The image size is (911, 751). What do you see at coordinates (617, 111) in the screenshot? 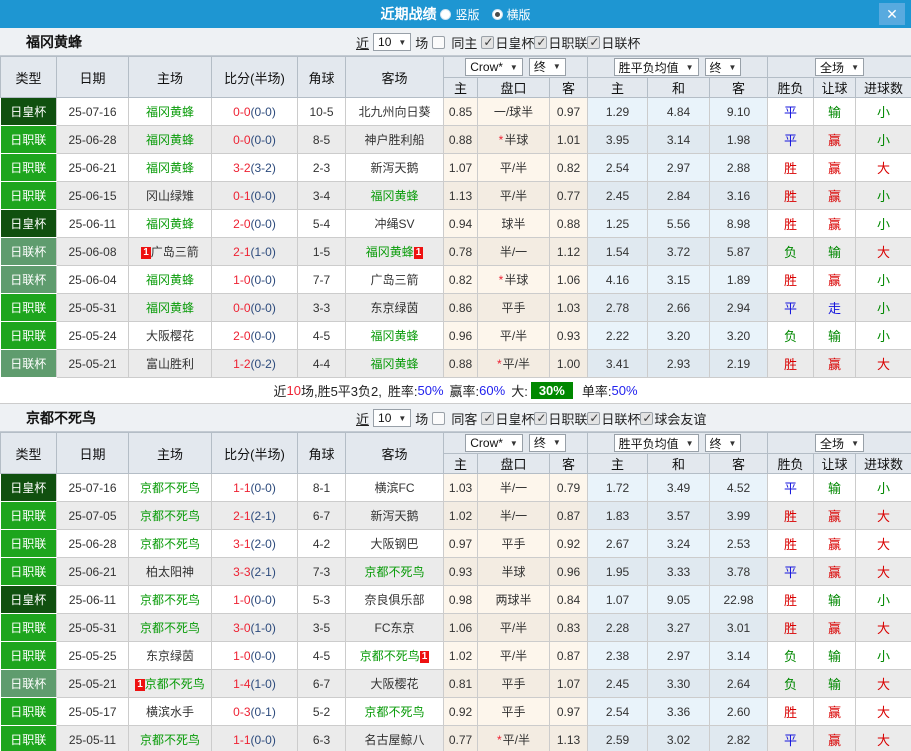
I see `avg-home-odds: 1.29` at bounding box center [617, 111].